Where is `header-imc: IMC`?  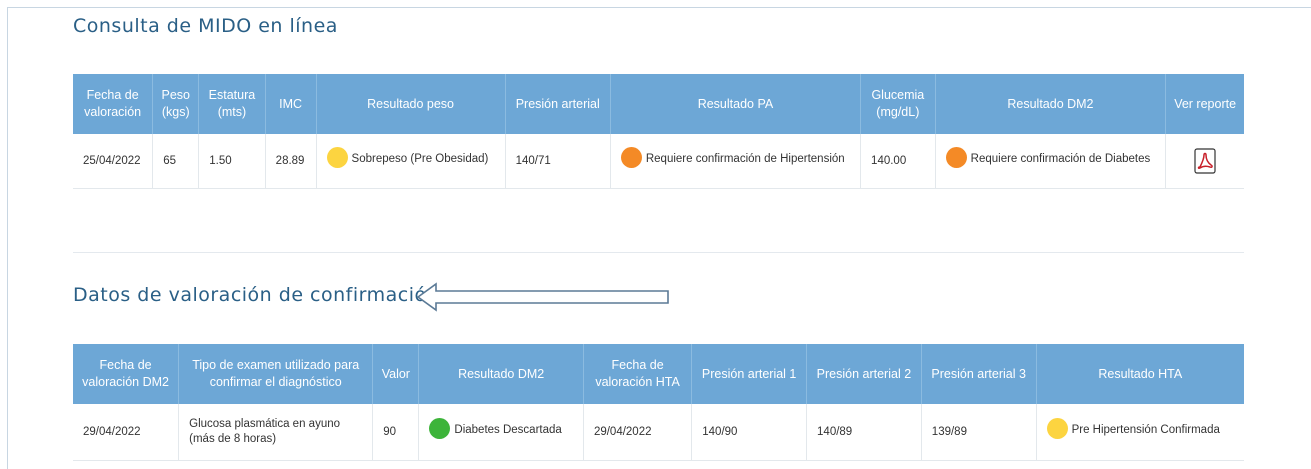 header-imc: IMC is located at coordinates (291, 104).